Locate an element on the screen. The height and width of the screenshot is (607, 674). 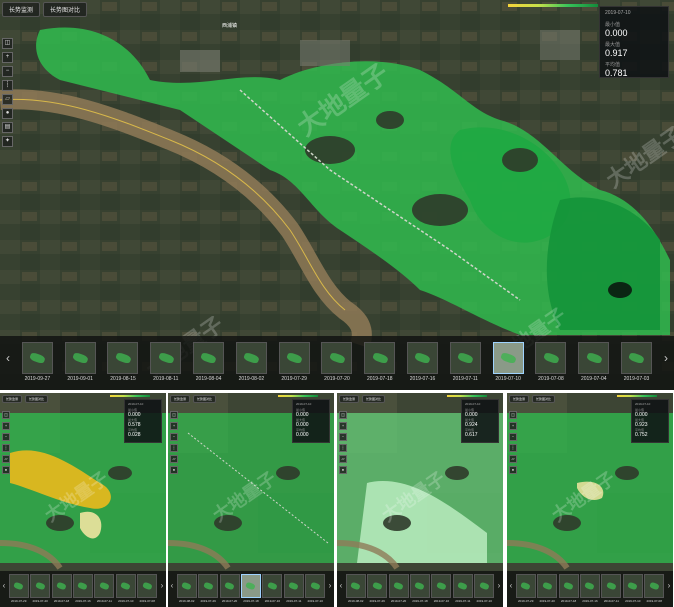
thumbnail-item: 2019-07-03 is located at coordinates (637, 362).